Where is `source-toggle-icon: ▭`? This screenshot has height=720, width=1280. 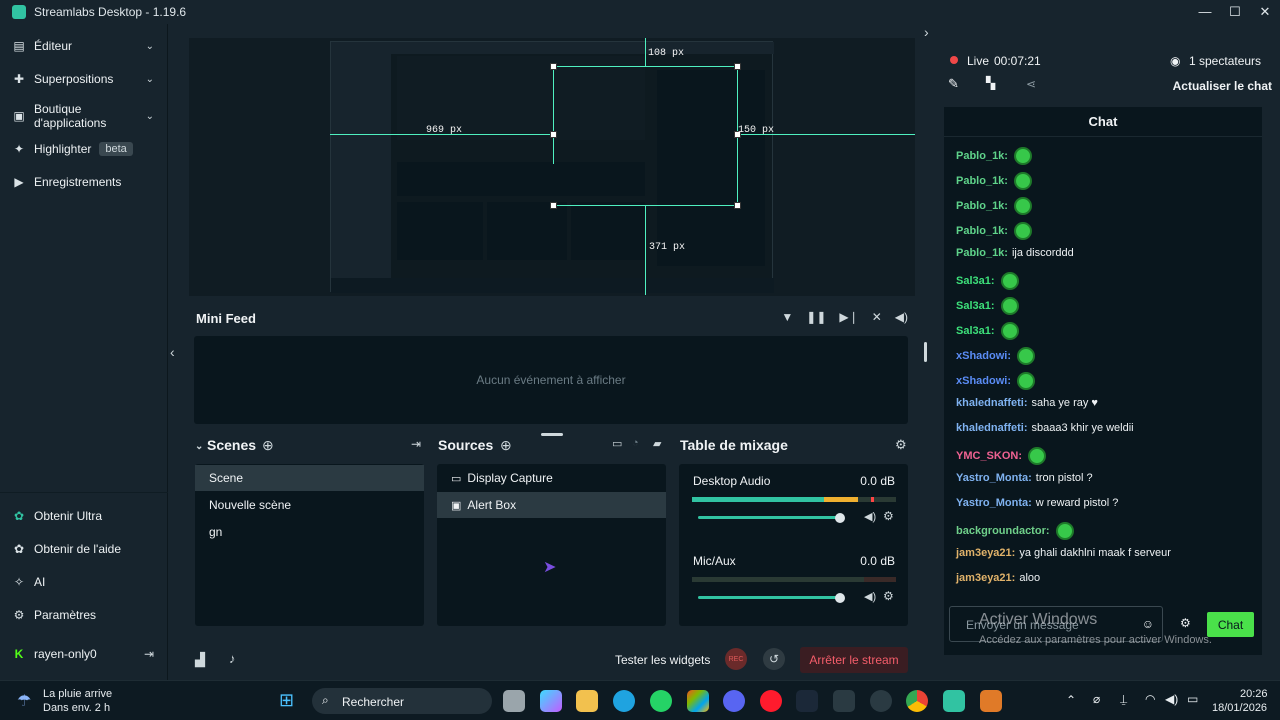 source-toggle-icon: ▭ is located at coordinates (617, 443).